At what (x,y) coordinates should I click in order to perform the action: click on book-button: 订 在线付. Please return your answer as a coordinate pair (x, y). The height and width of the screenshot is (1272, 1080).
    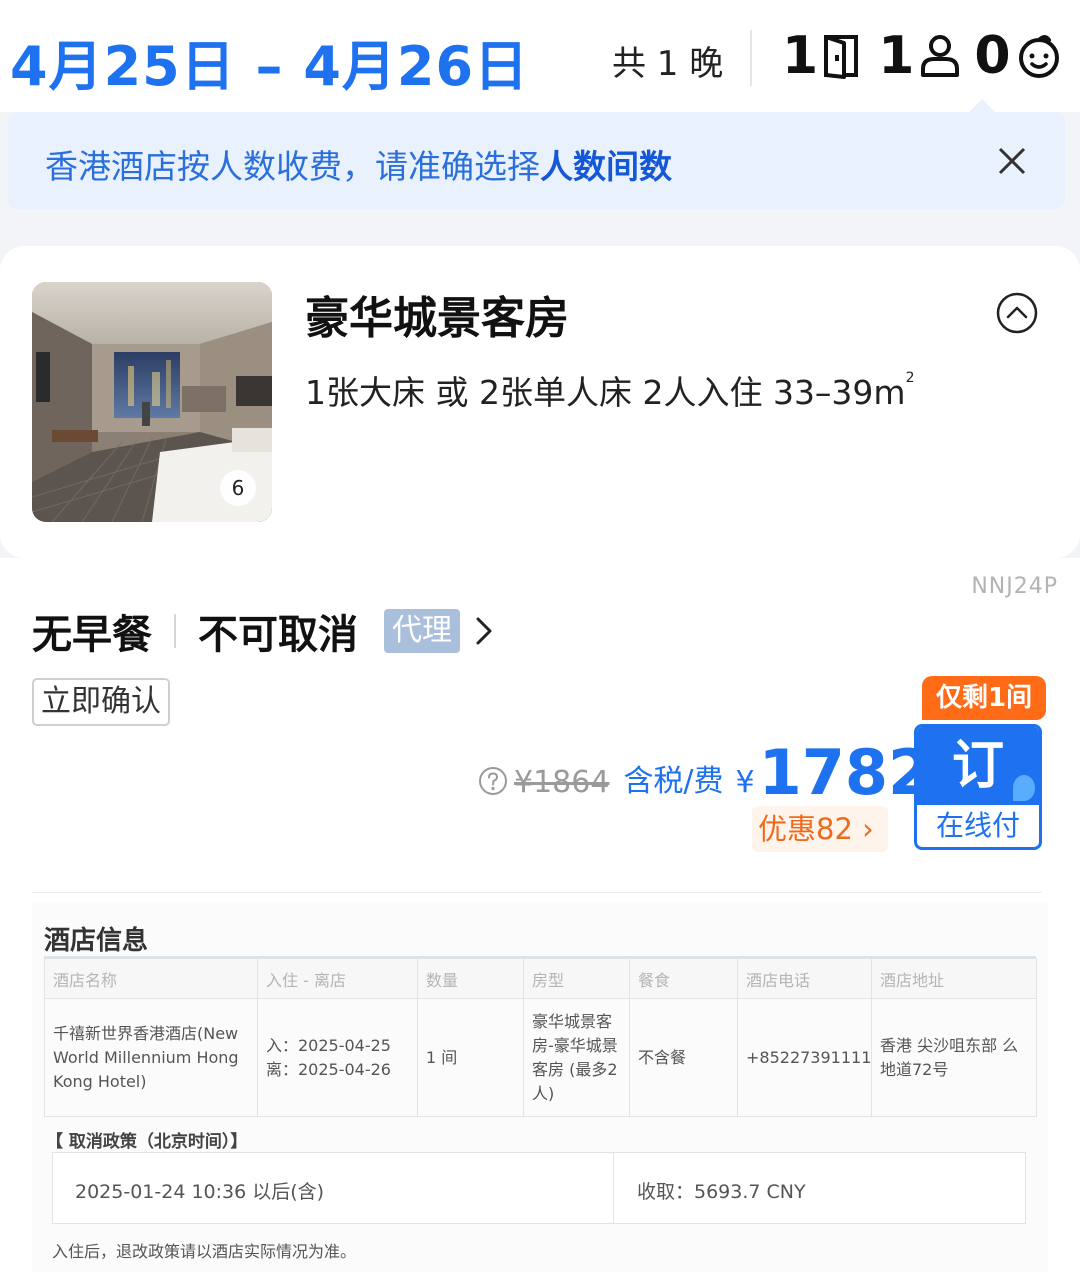
    Looking at the image, I should click on (978, 787).